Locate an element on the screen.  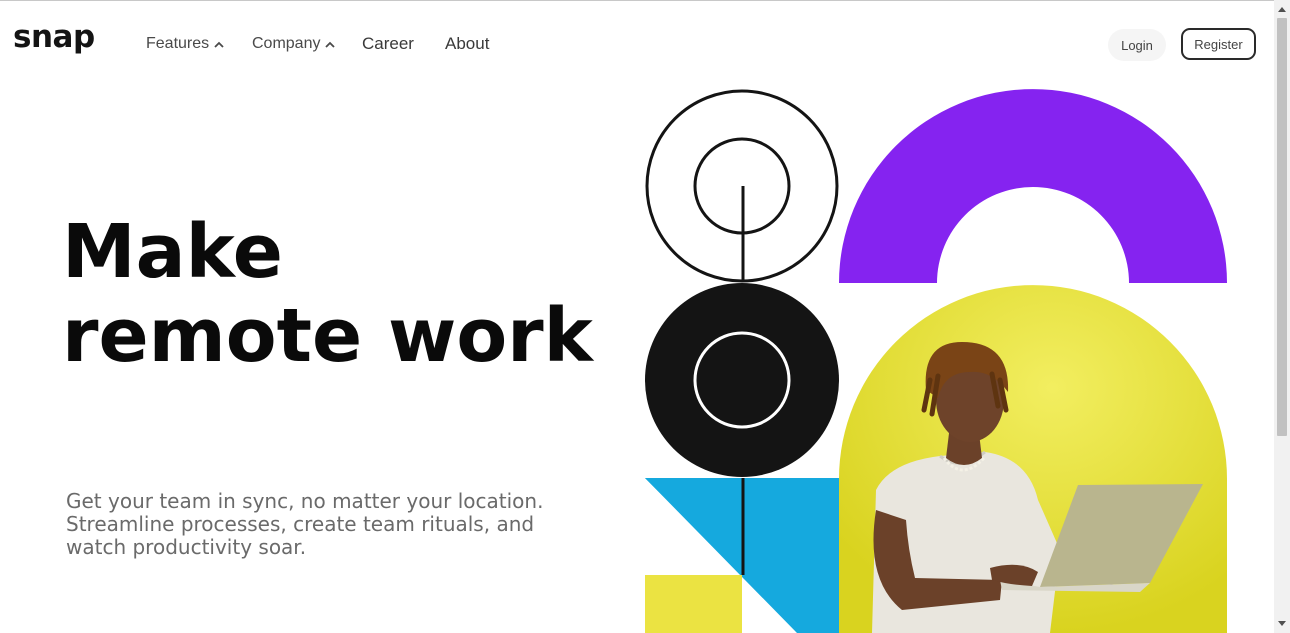
hero-description-line: watch productivity soar. is located at coordinates (186, 547).